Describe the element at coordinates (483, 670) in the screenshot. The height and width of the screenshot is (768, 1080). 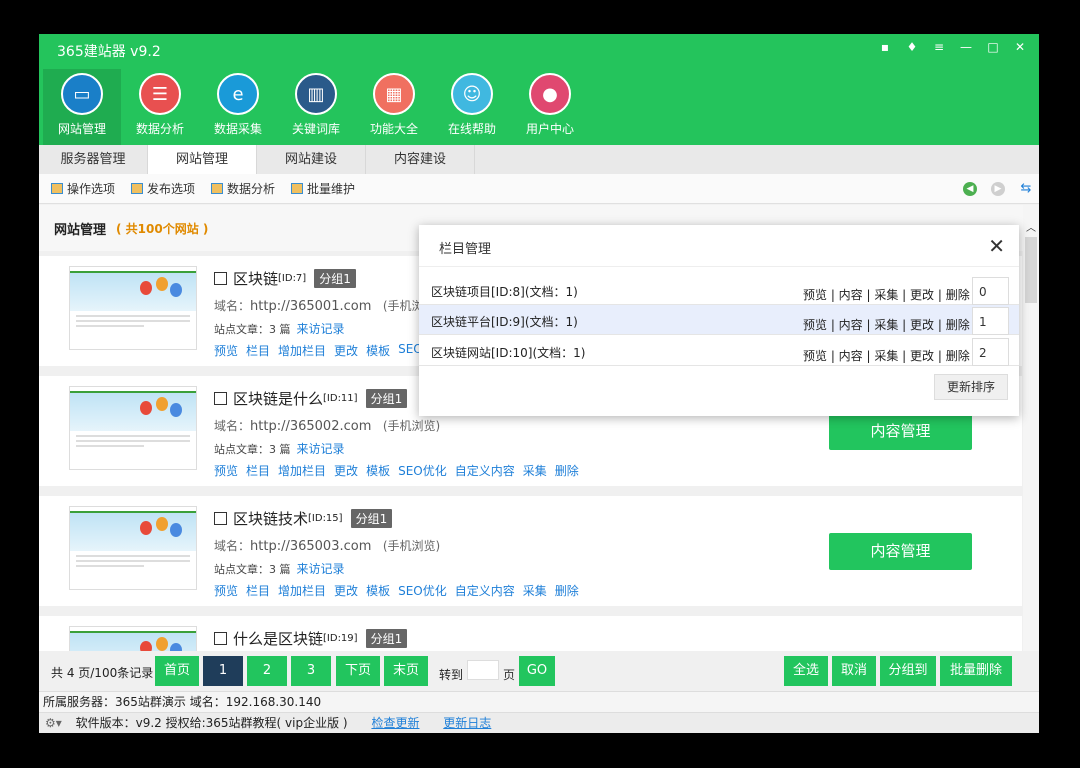
I see `goto-page-input` at that location.